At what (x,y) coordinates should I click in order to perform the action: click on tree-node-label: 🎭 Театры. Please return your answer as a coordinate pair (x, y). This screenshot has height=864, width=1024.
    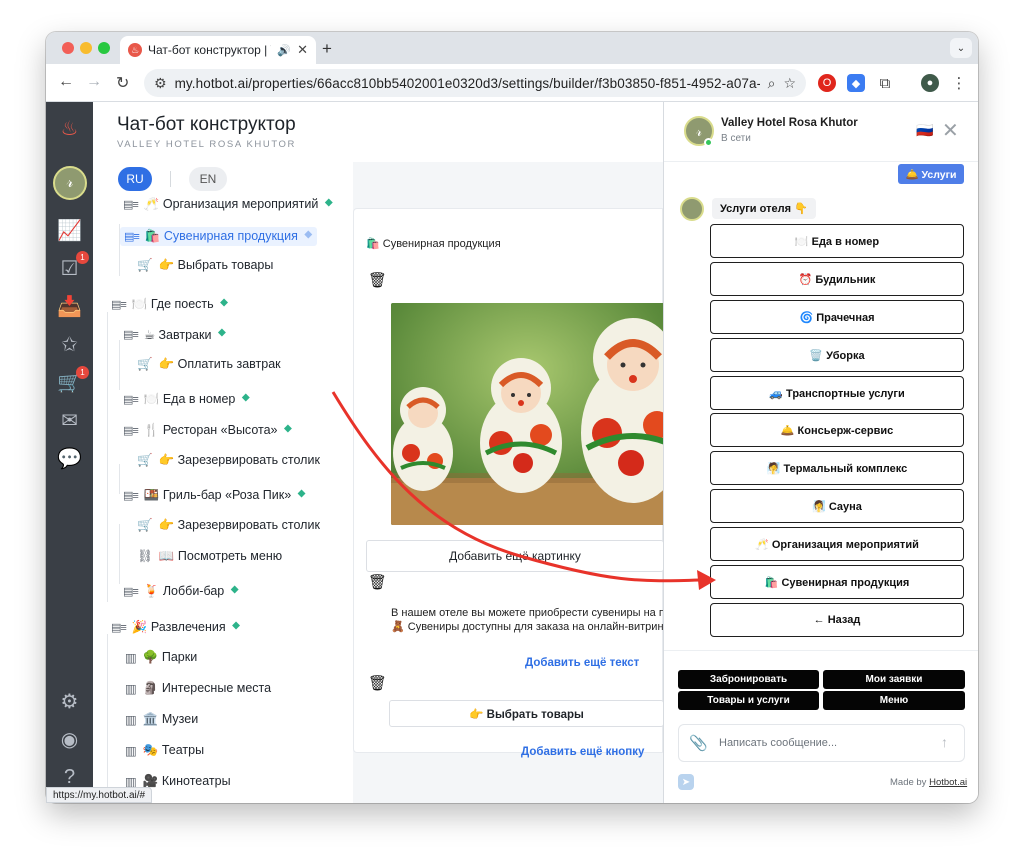
    Looking at the image, I should click on (173, 750).